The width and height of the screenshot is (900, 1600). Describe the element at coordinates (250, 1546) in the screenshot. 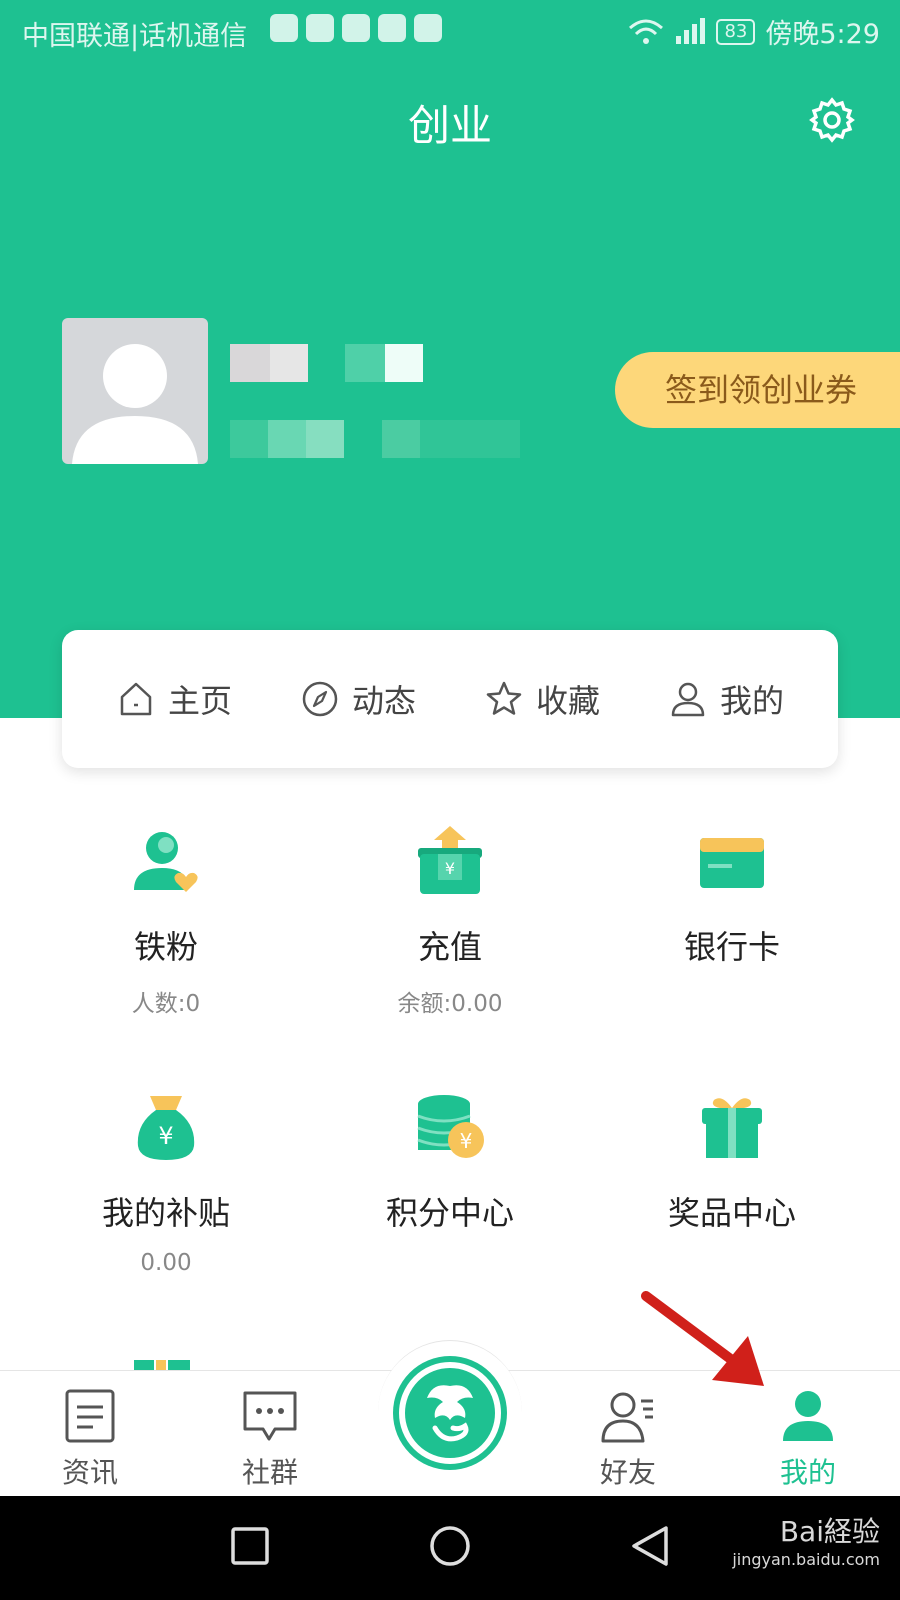

I see `recents-square-icon` at that location.